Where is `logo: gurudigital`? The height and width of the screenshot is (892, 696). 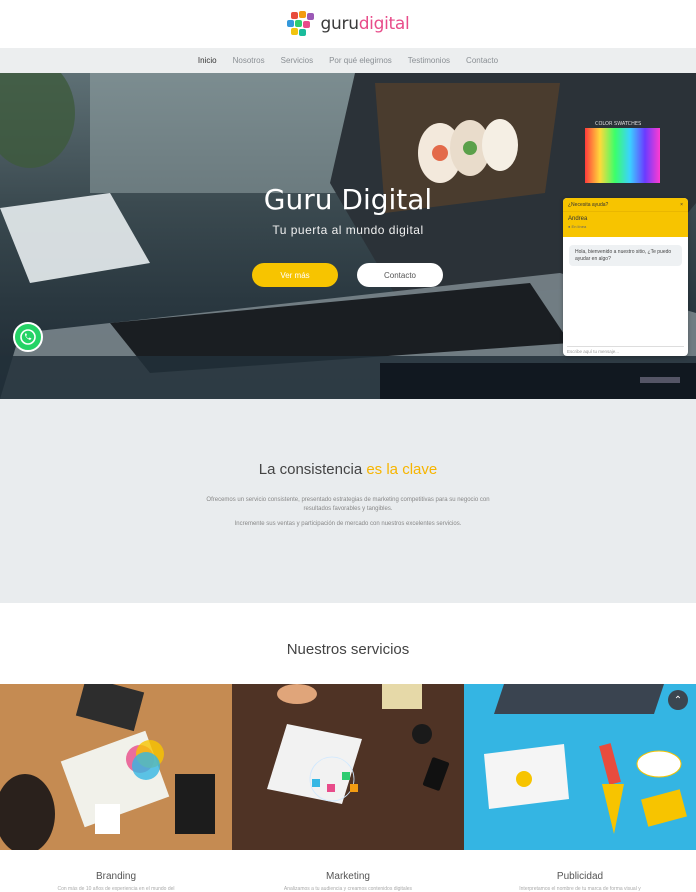
logo: gurudigital is located at coordinates (348, 24).